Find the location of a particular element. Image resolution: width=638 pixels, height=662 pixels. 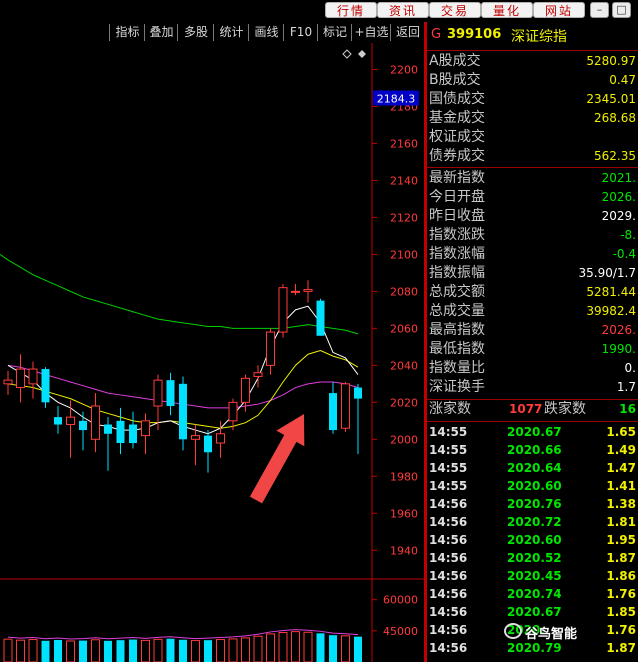

price-tick-label: 1960 is located at coordinates (404, 513).